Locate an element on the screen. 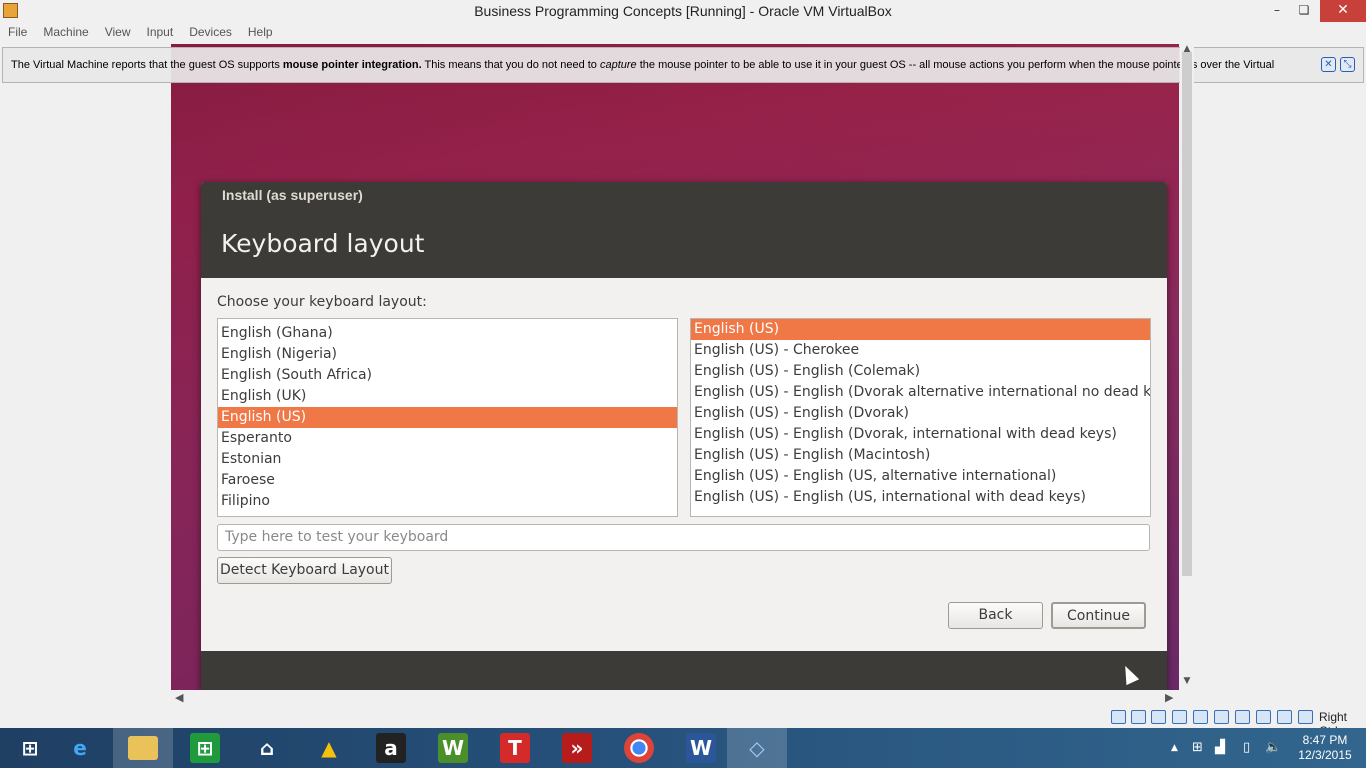 The height and width of the screenshot is (768, 1366). taskbar-amazon: a is located at coordinates (391, 748).